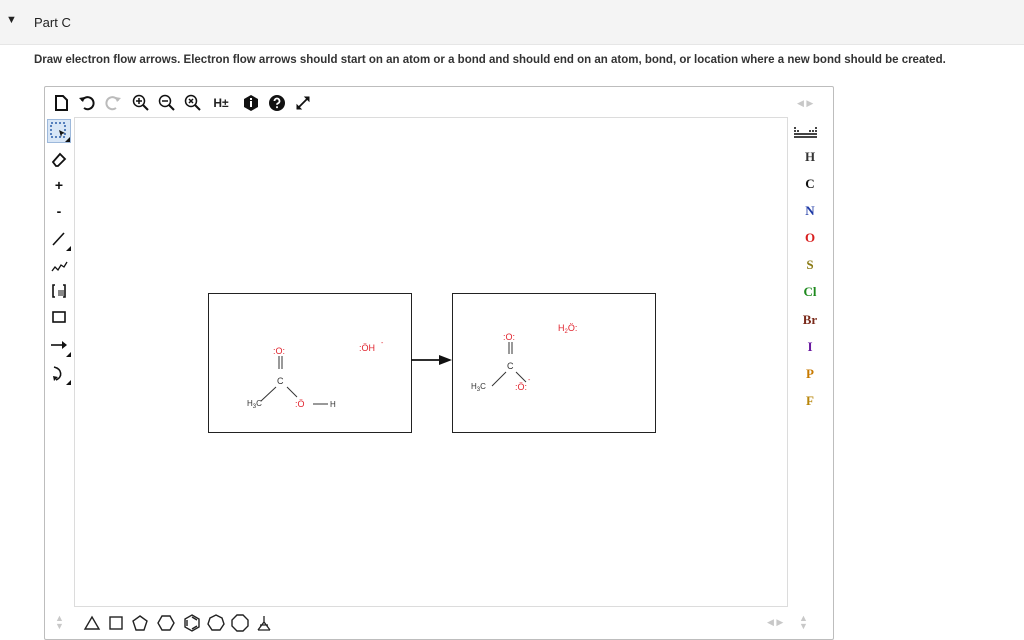 This screenshot has height=640, width=1024. Describe the element at coordinates (52, 22) in the screenshot. I see `part-title: Part C` at that location.